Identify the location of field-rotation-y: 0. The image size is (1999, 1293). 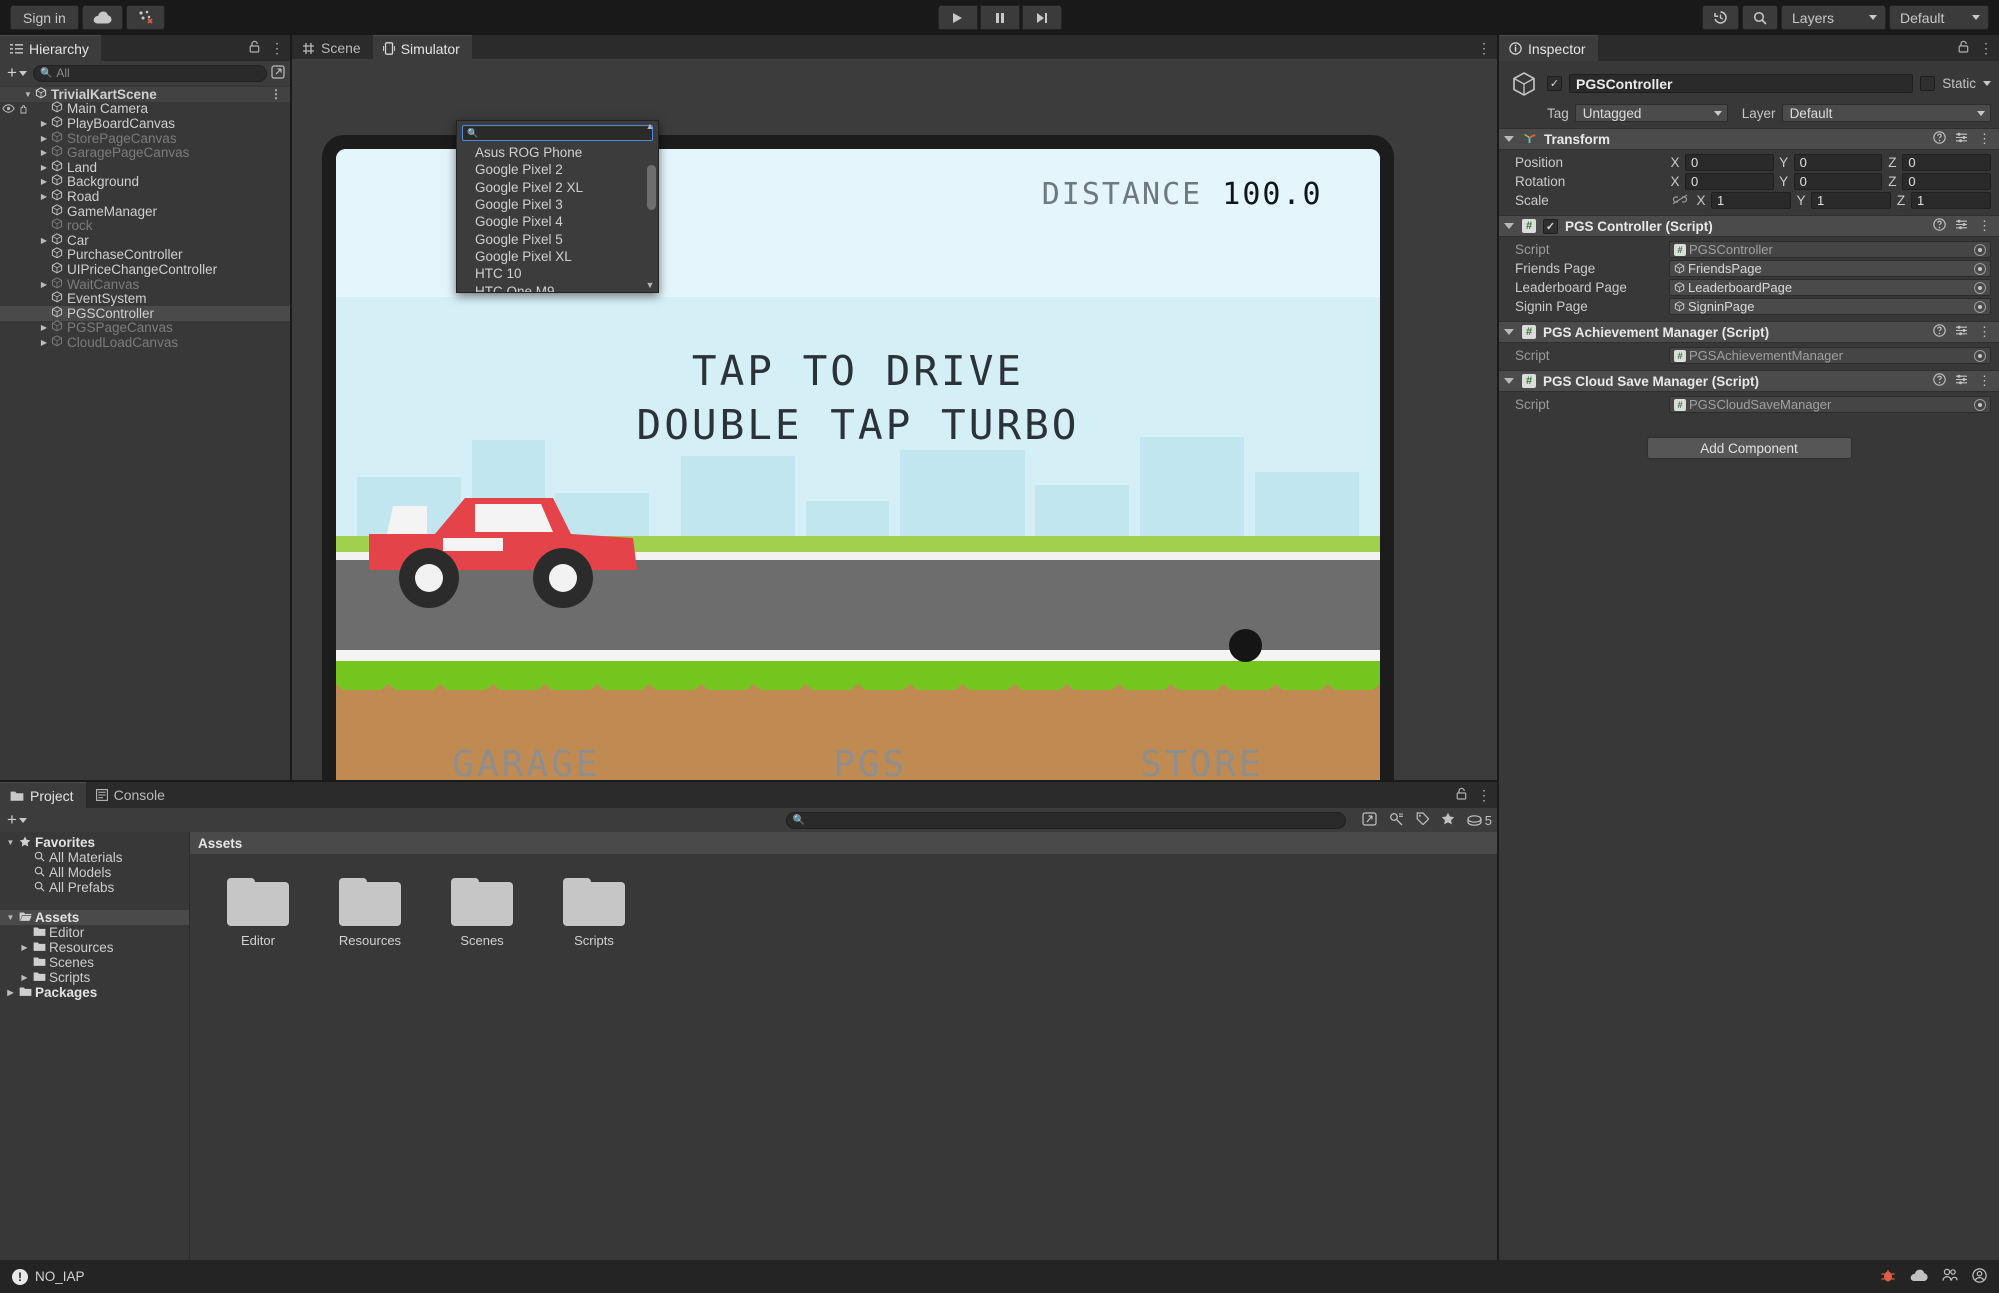
(1838, 181).